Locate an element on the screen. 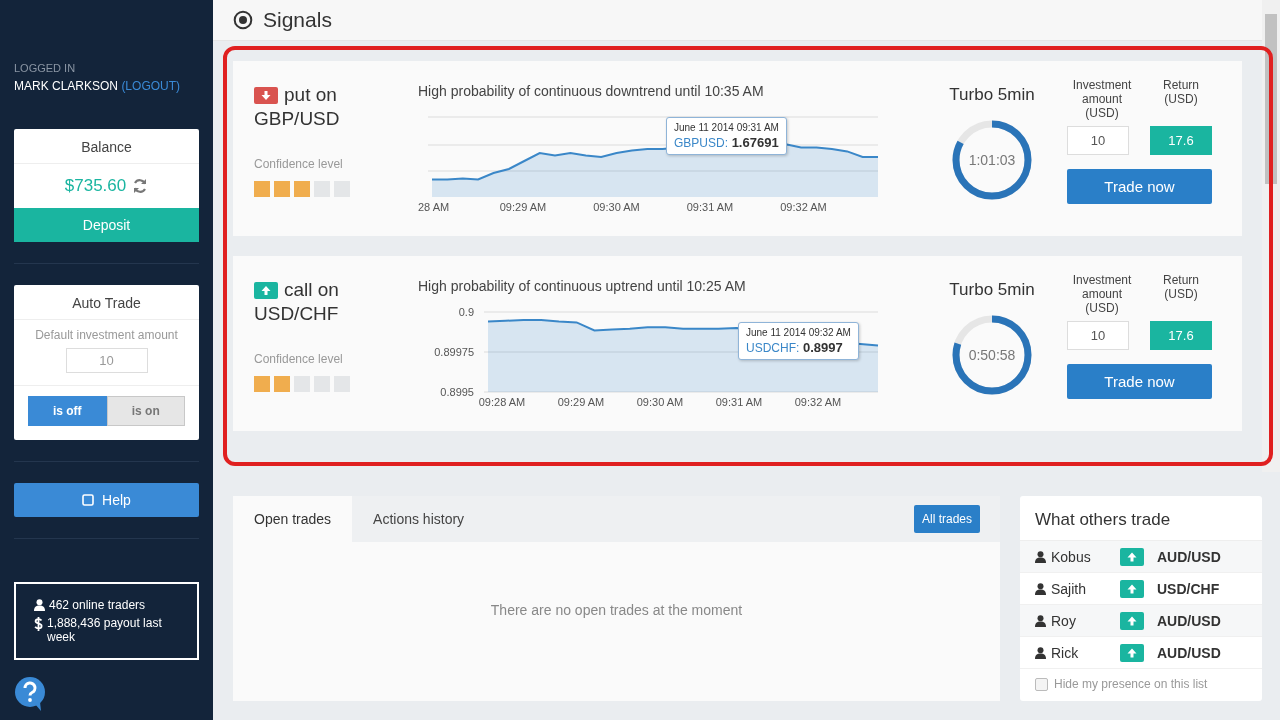  signal-pair: USD/CHF is located at coordinates (296, 314).